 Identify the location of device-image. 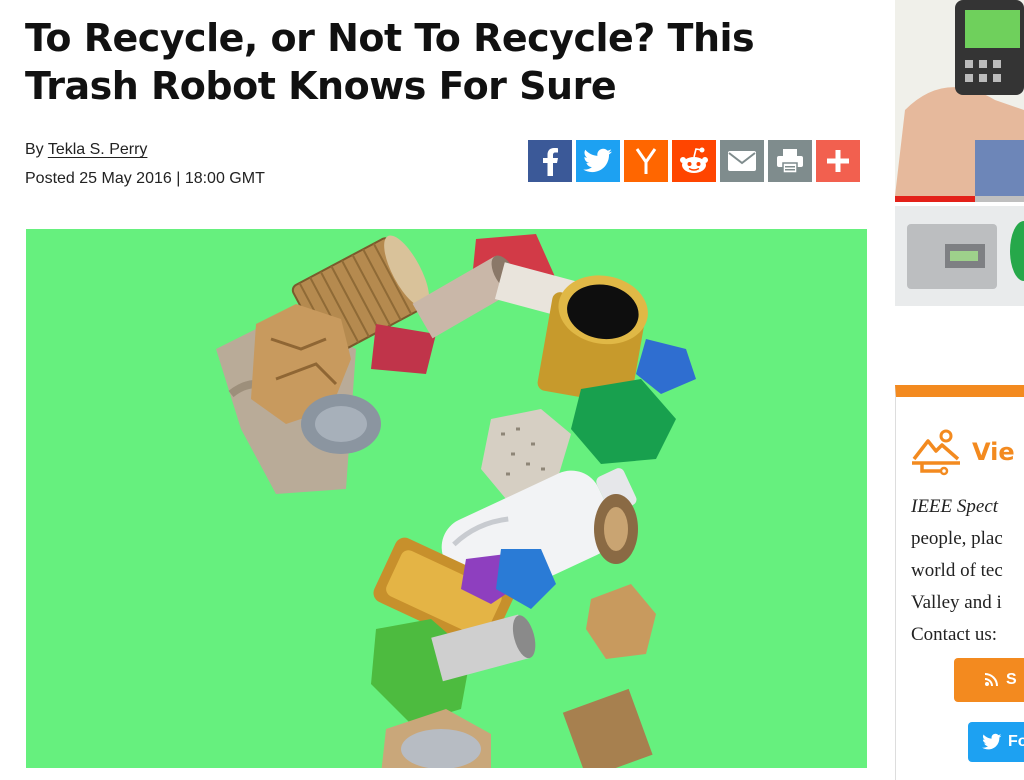
(959, 256).